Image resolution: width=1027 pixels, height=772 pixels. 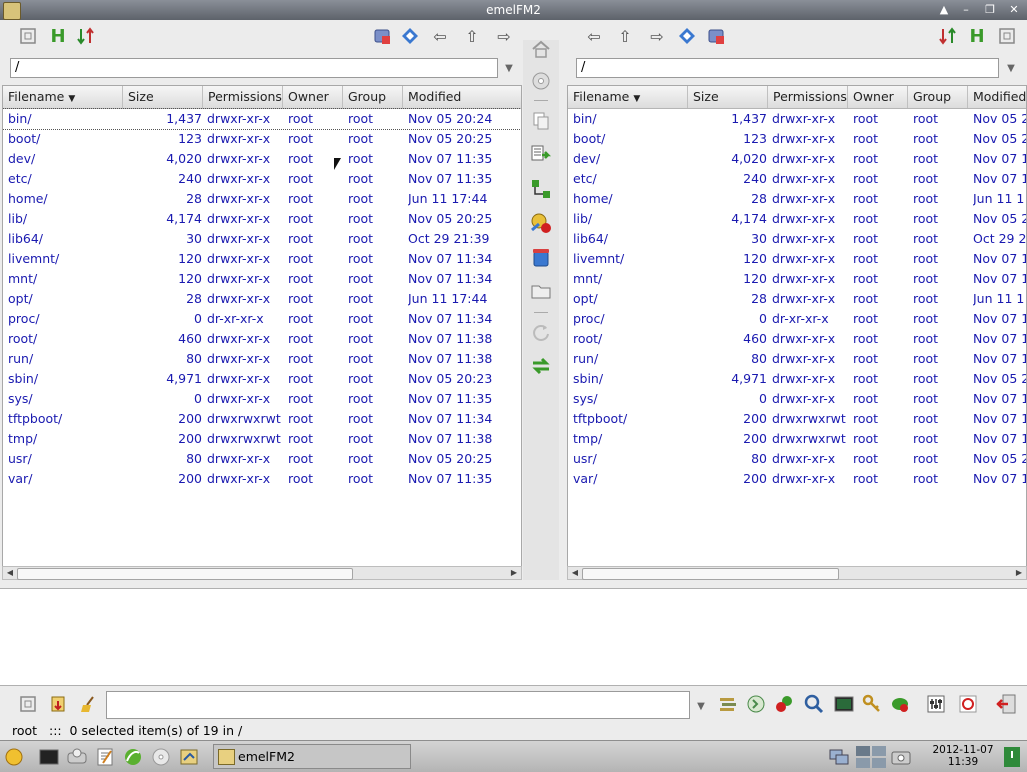 What do you see at coordinates (797, 439) in the screenshot?
I see `table-row: tmp/200 drwxrwxrwt root root Nov 07 1` at bounding box center [797, 439].